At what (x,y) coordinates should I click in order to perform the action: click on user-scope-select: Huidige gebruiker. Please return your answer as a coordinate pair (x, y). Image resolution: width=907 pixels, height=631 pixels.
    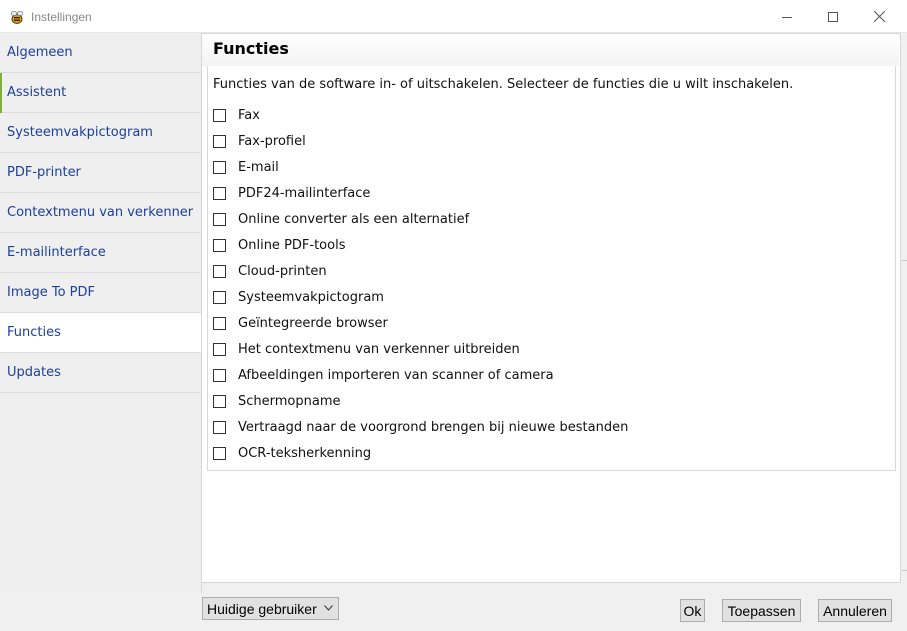
    Looking at the image, I should click on (270, 608).